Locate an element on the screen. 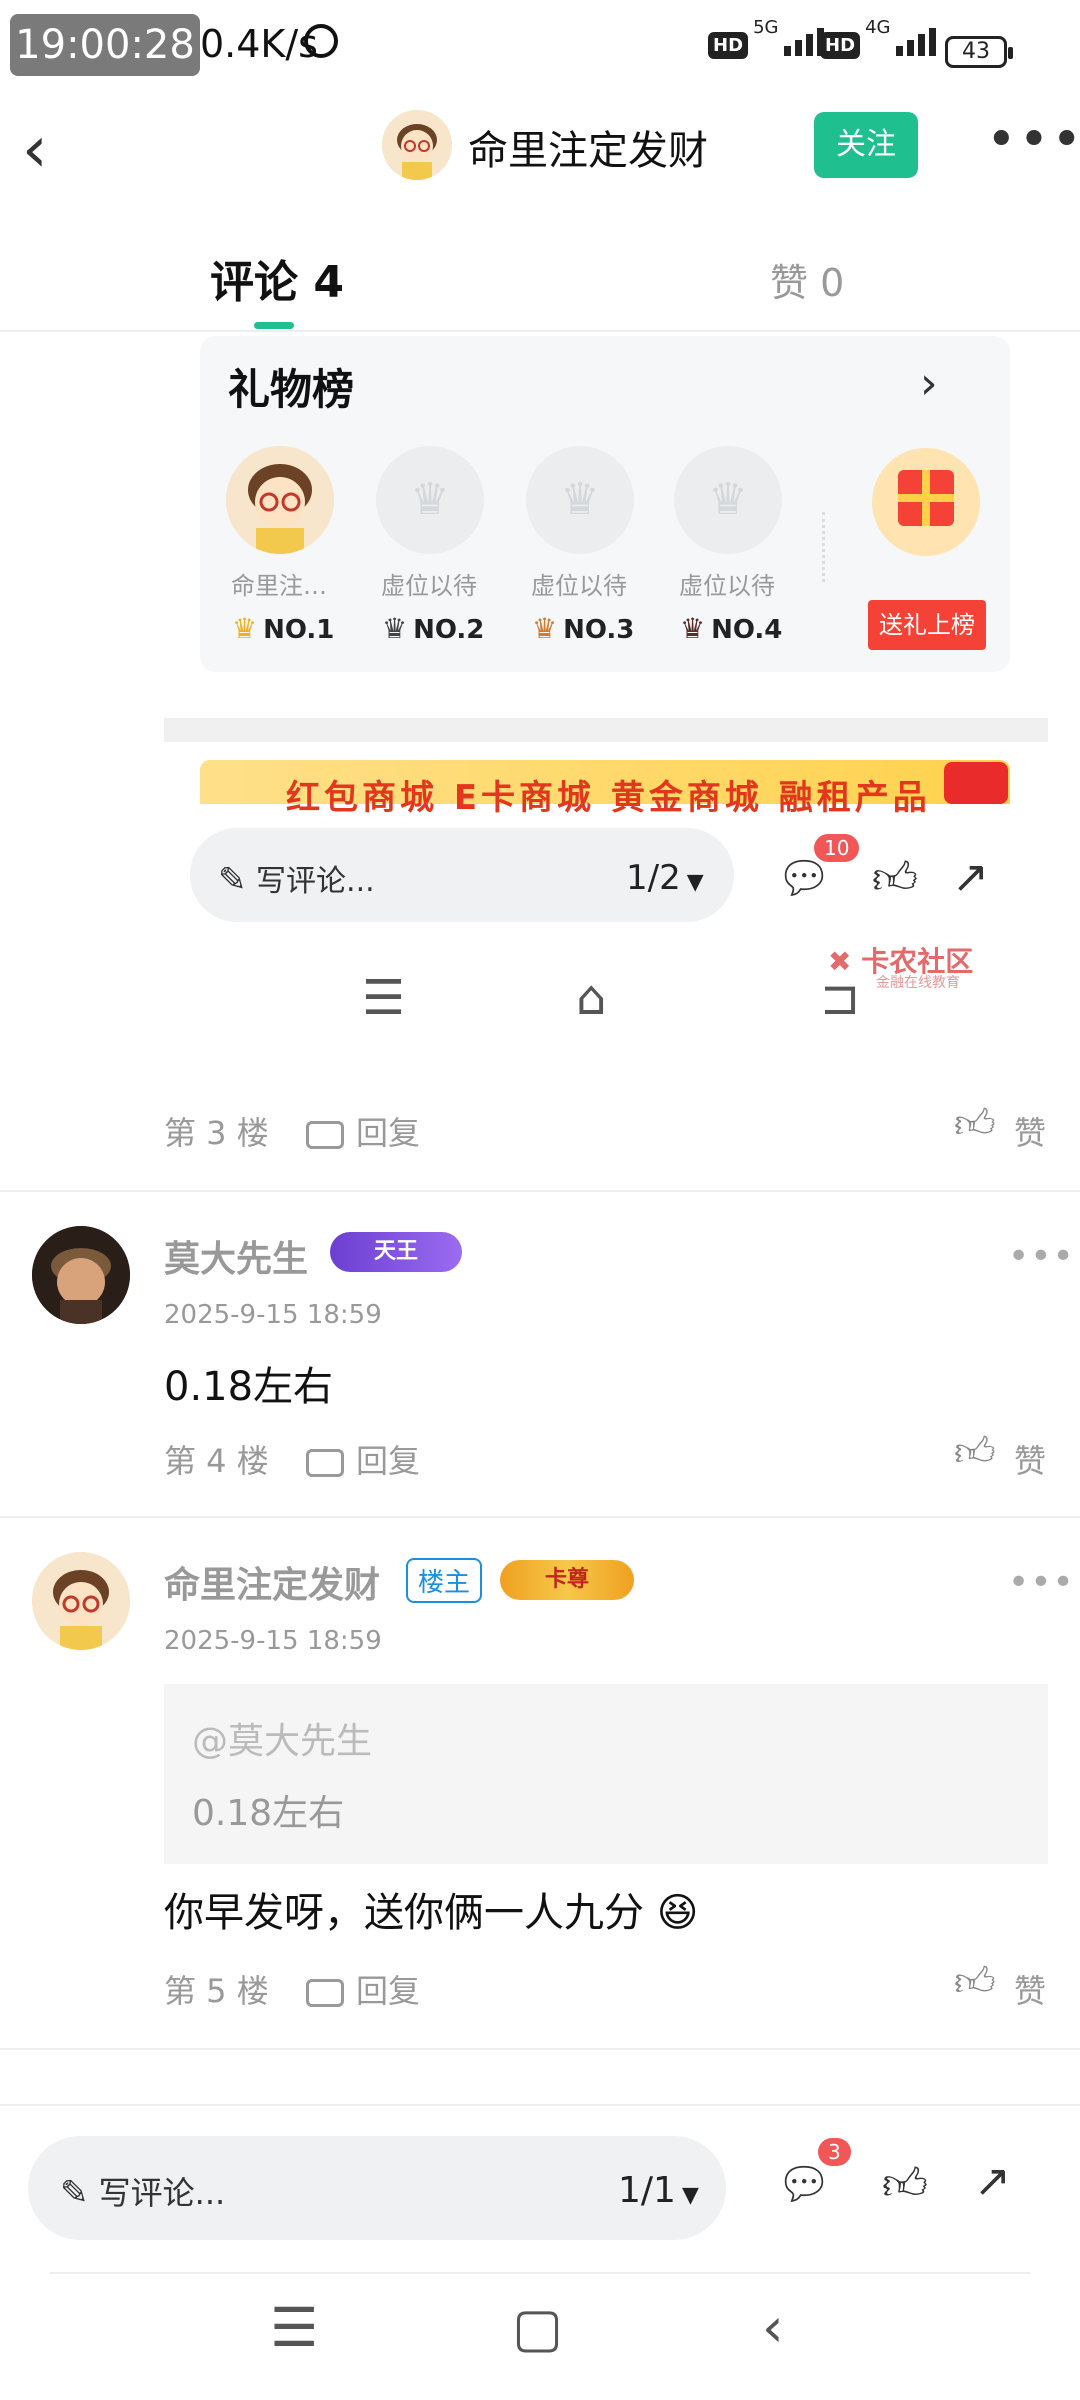 Image resolution: width=1080 pixels, height=2400 pixels. banner-text: 红包商城 E卡商城 黄金商城 融租产品 is located at coordinates (608, 798).